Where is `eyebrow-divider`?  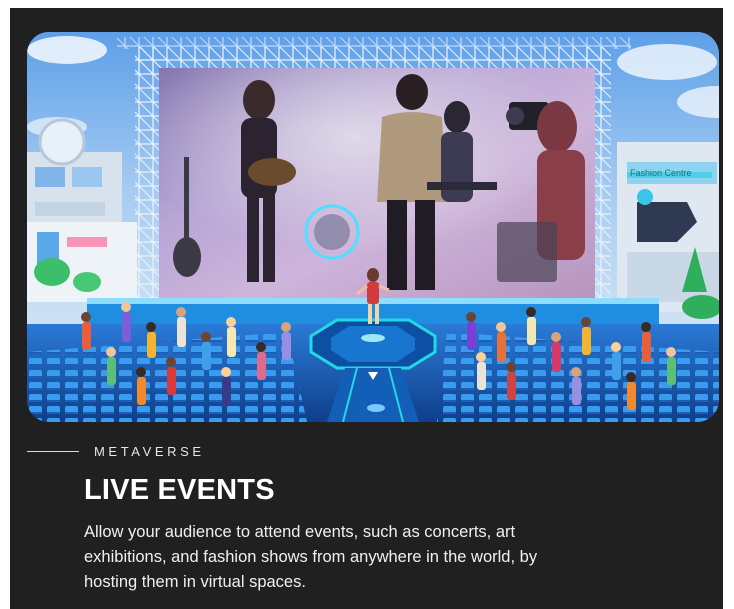
eyebrow-divider is located at coordinates (53, 451).